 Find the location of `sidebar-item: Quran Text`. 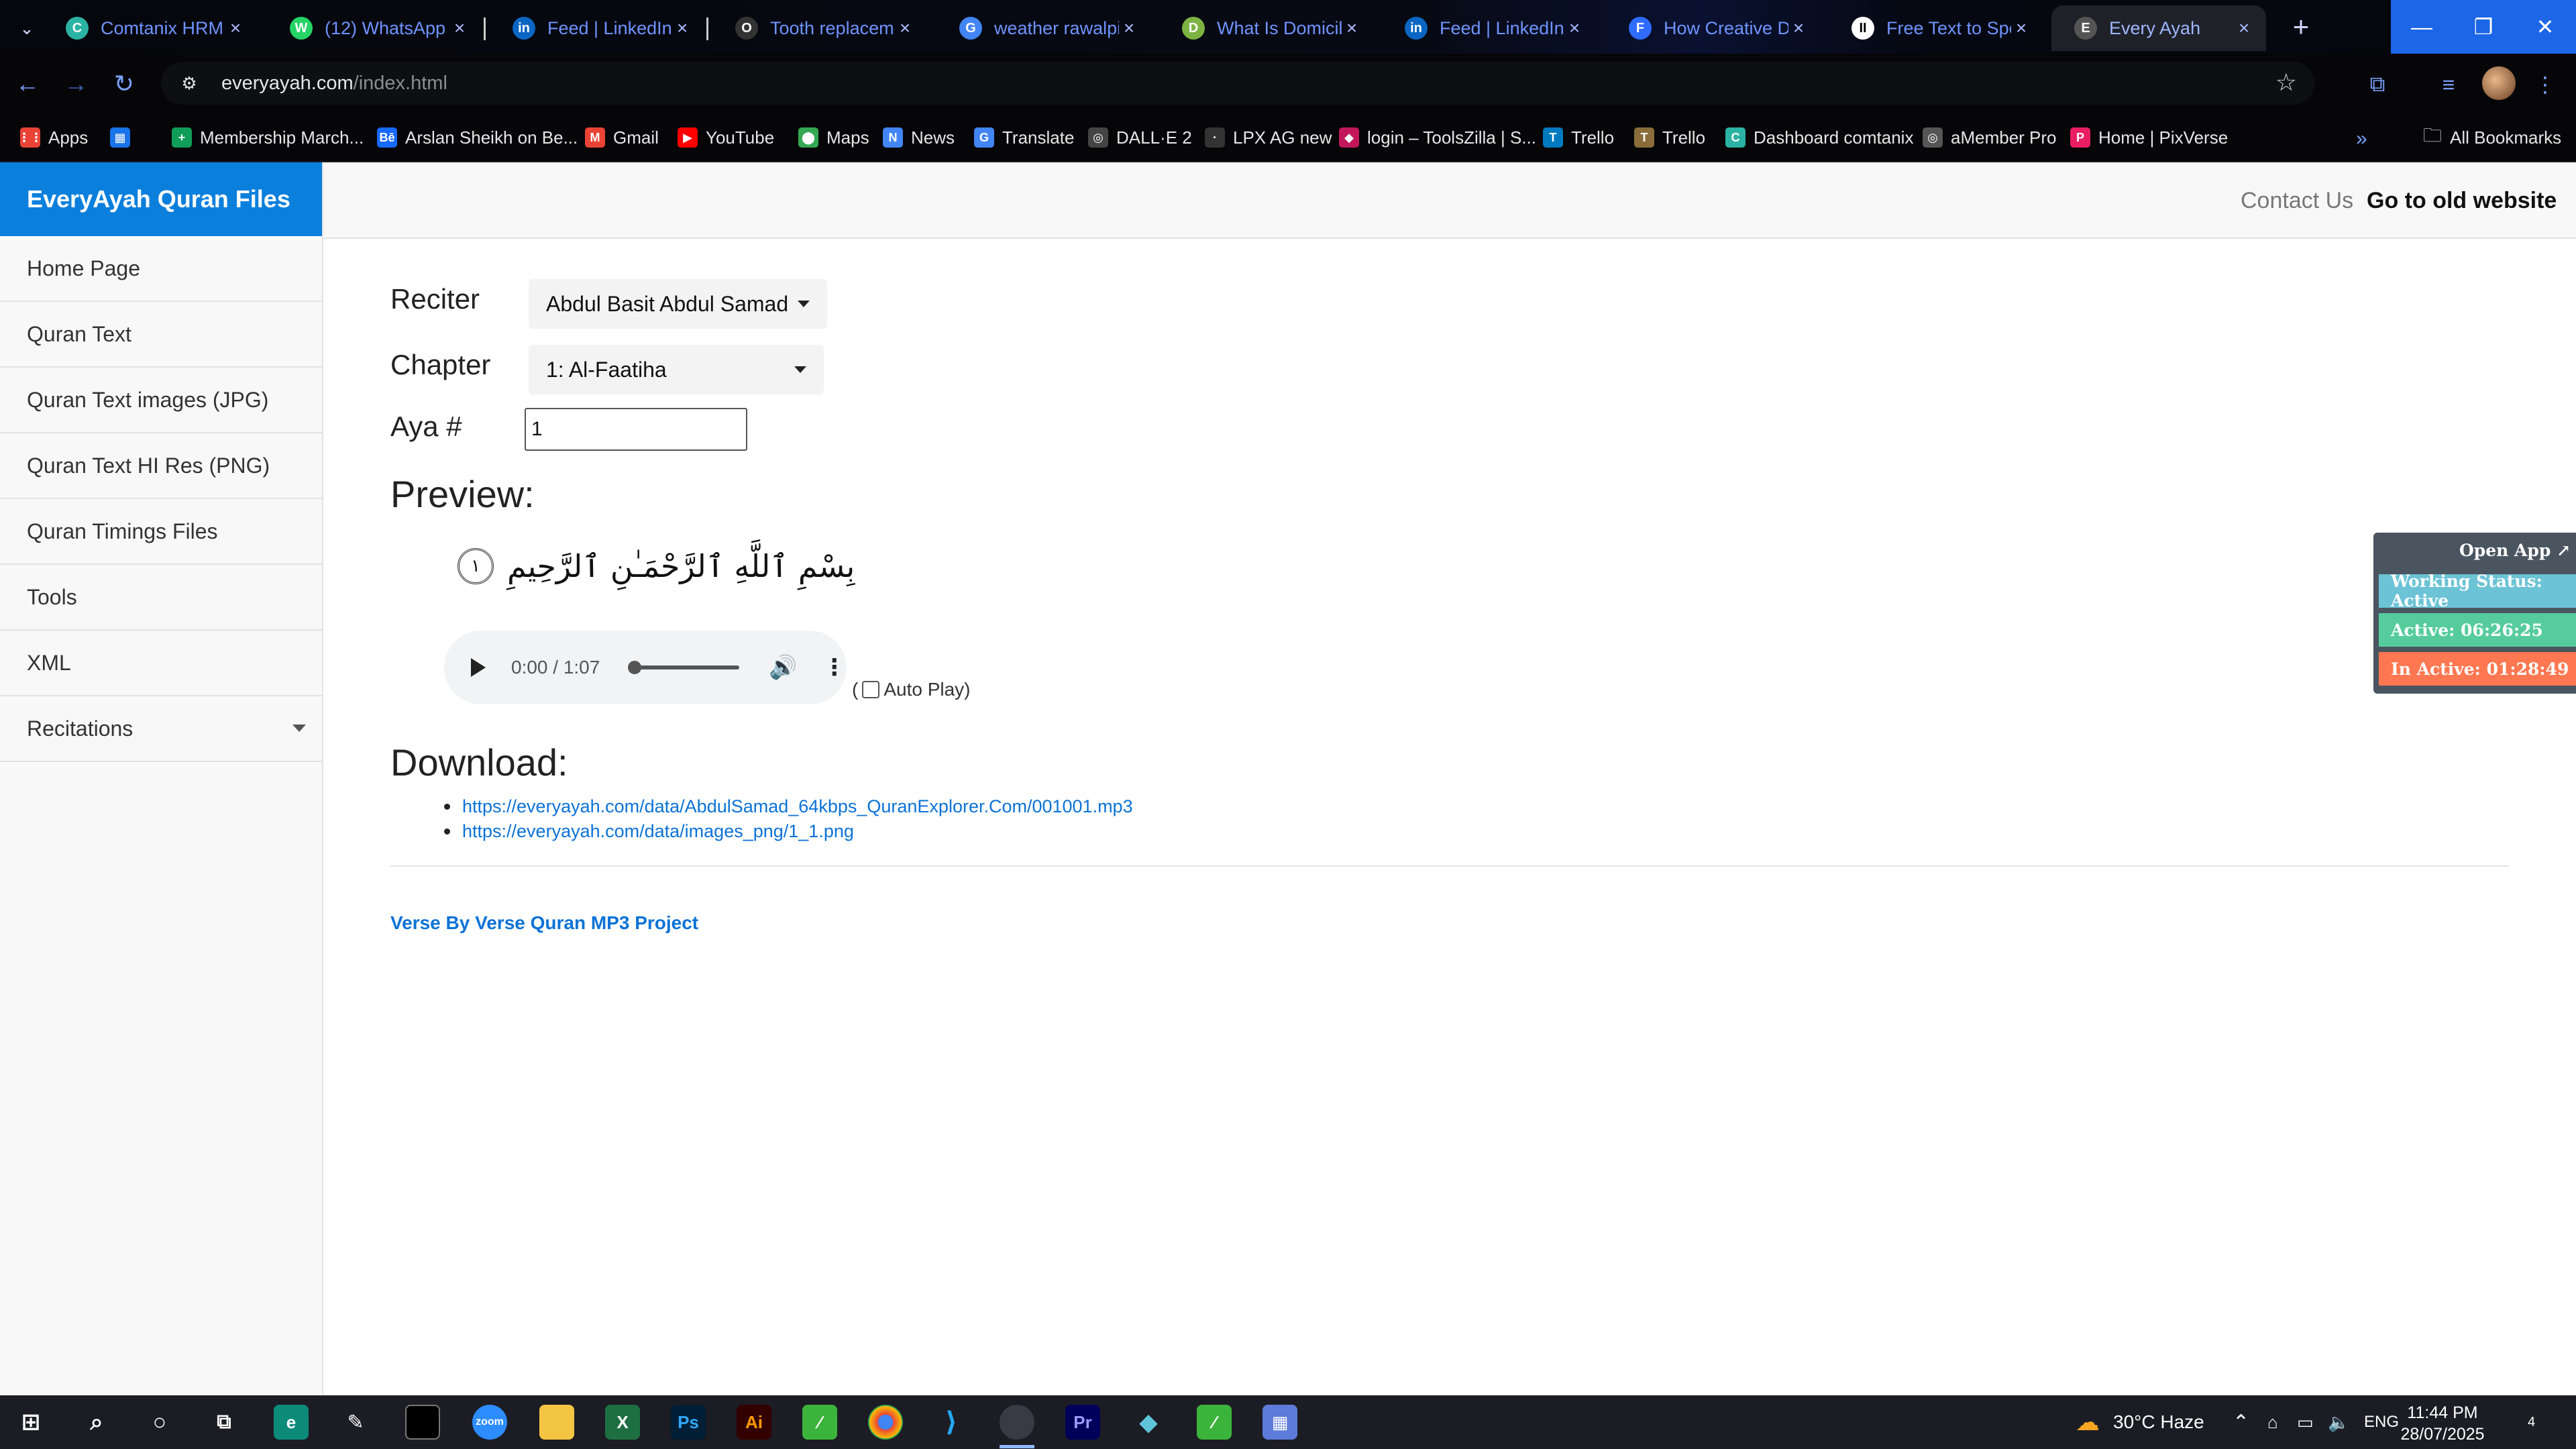

sidebar-item: Quran Text is located at coordinates (161, 335).